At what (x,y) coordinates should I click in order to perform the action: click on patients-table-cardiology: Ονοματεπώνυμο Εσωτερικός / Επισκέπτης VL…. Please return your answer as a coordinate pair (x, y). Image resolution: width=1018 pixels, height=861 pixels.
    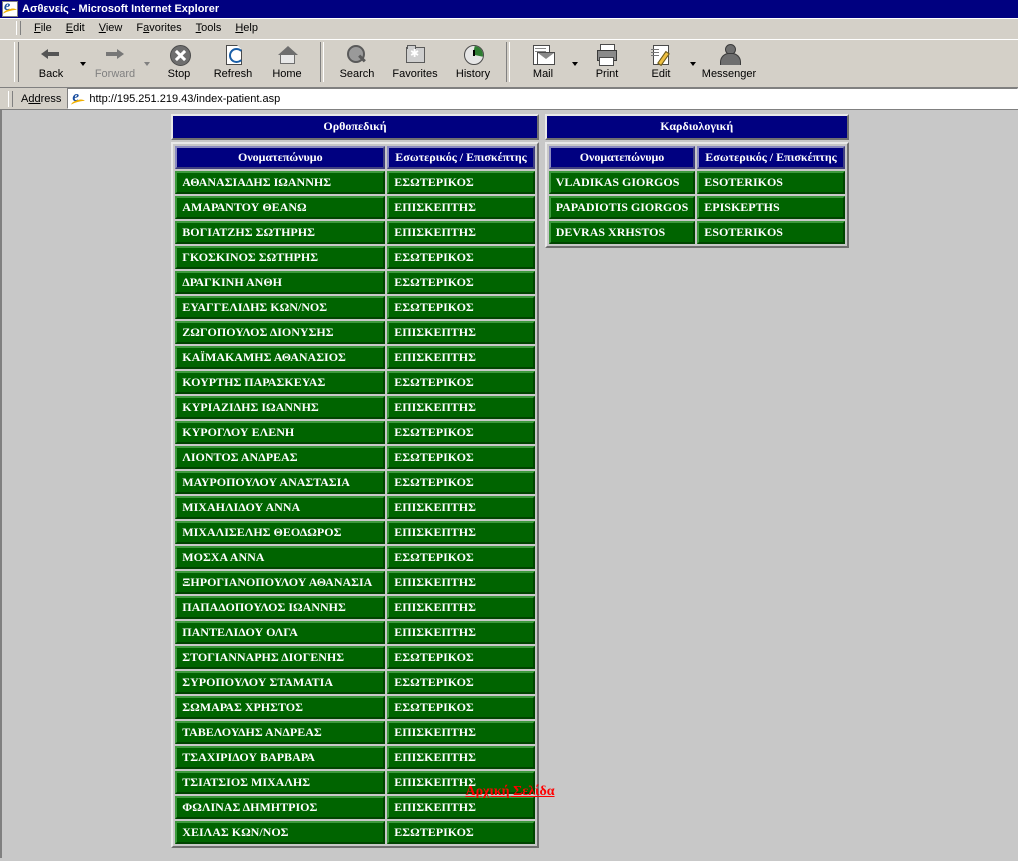
    Looking at the image, I should click on (696, 195).